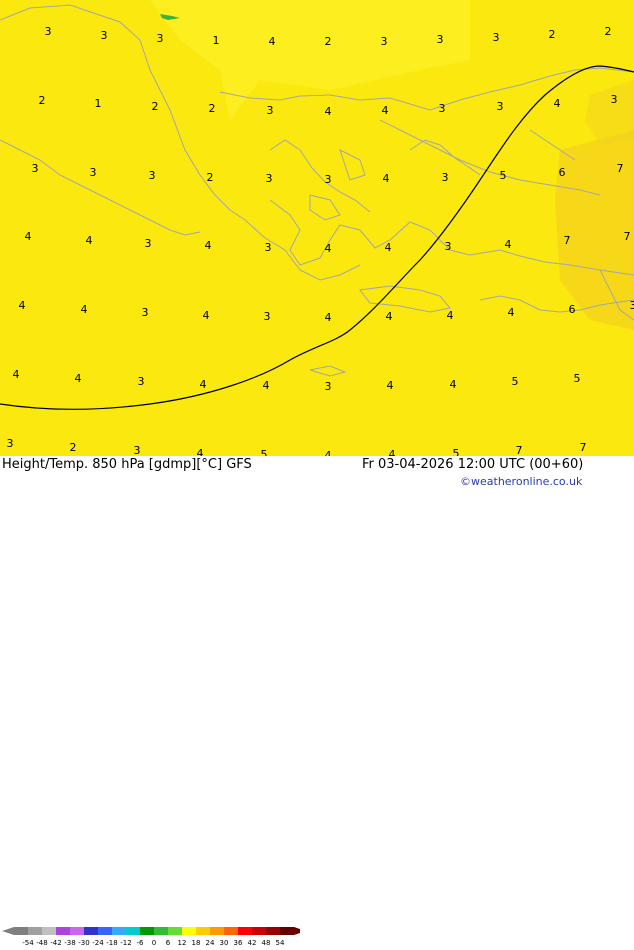  What do you see at coordinates (69, 942) in the screenshot?
I see `colorbar-tick: -38` at bounding box center [69, 942].